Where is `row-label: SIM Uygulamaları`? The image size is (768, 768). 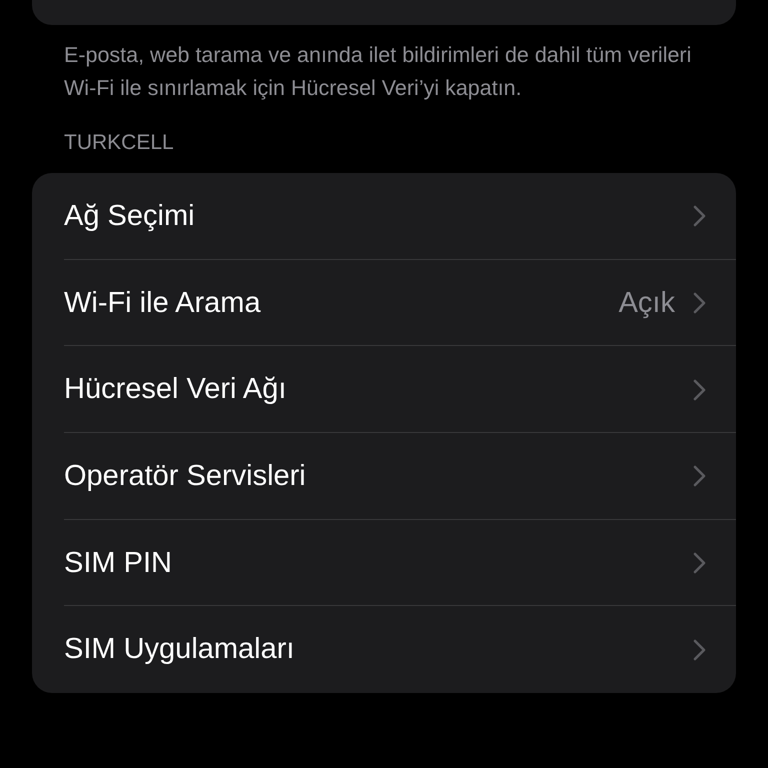 row-label: SIM Uygulamaları is located at coordinates (180, 649).